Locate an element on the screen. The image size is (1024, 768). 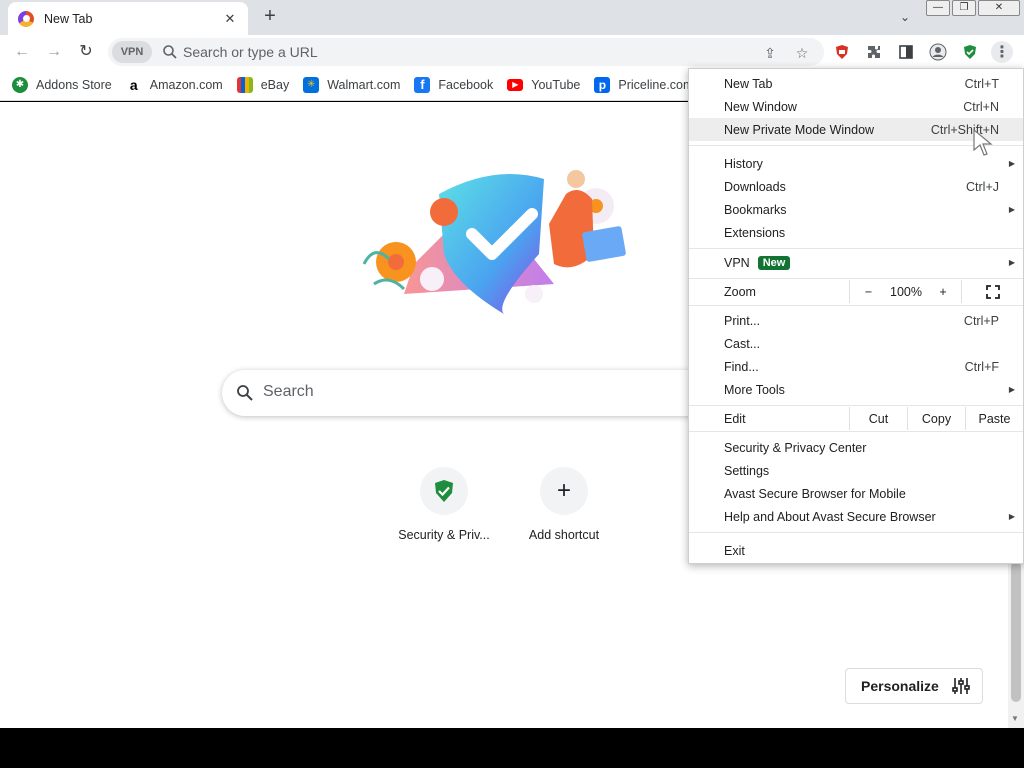
menu-item-new-tab: New Tab Ctrl+T is located at coordinates (856, 83).